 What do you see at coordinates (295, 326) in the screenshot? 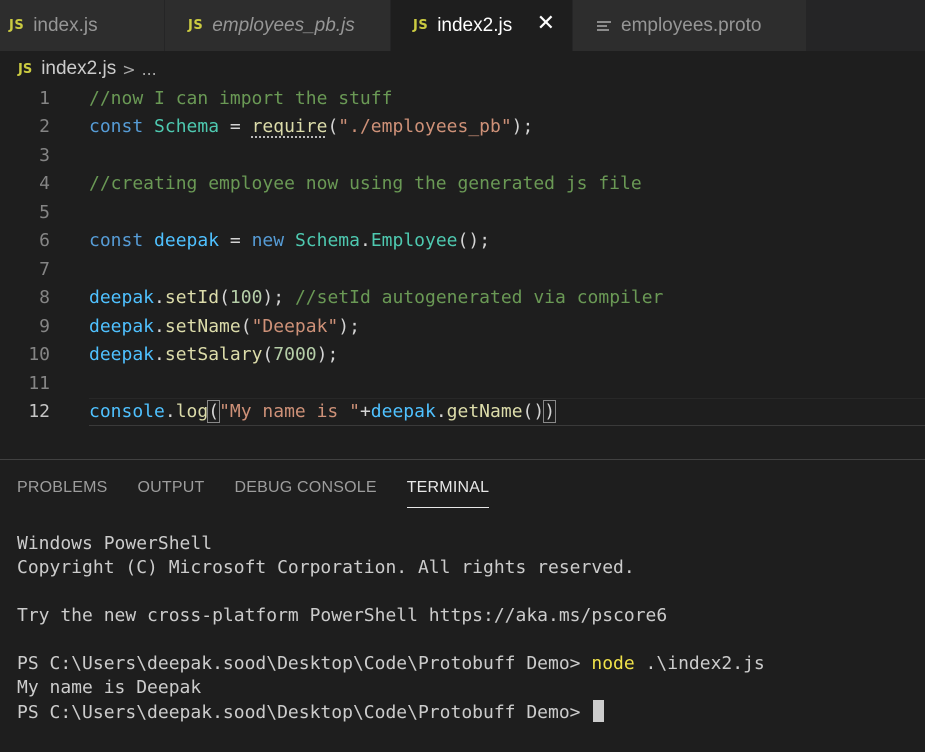
I see `code-string: "Deepak"` at bounding box center [295, 326].